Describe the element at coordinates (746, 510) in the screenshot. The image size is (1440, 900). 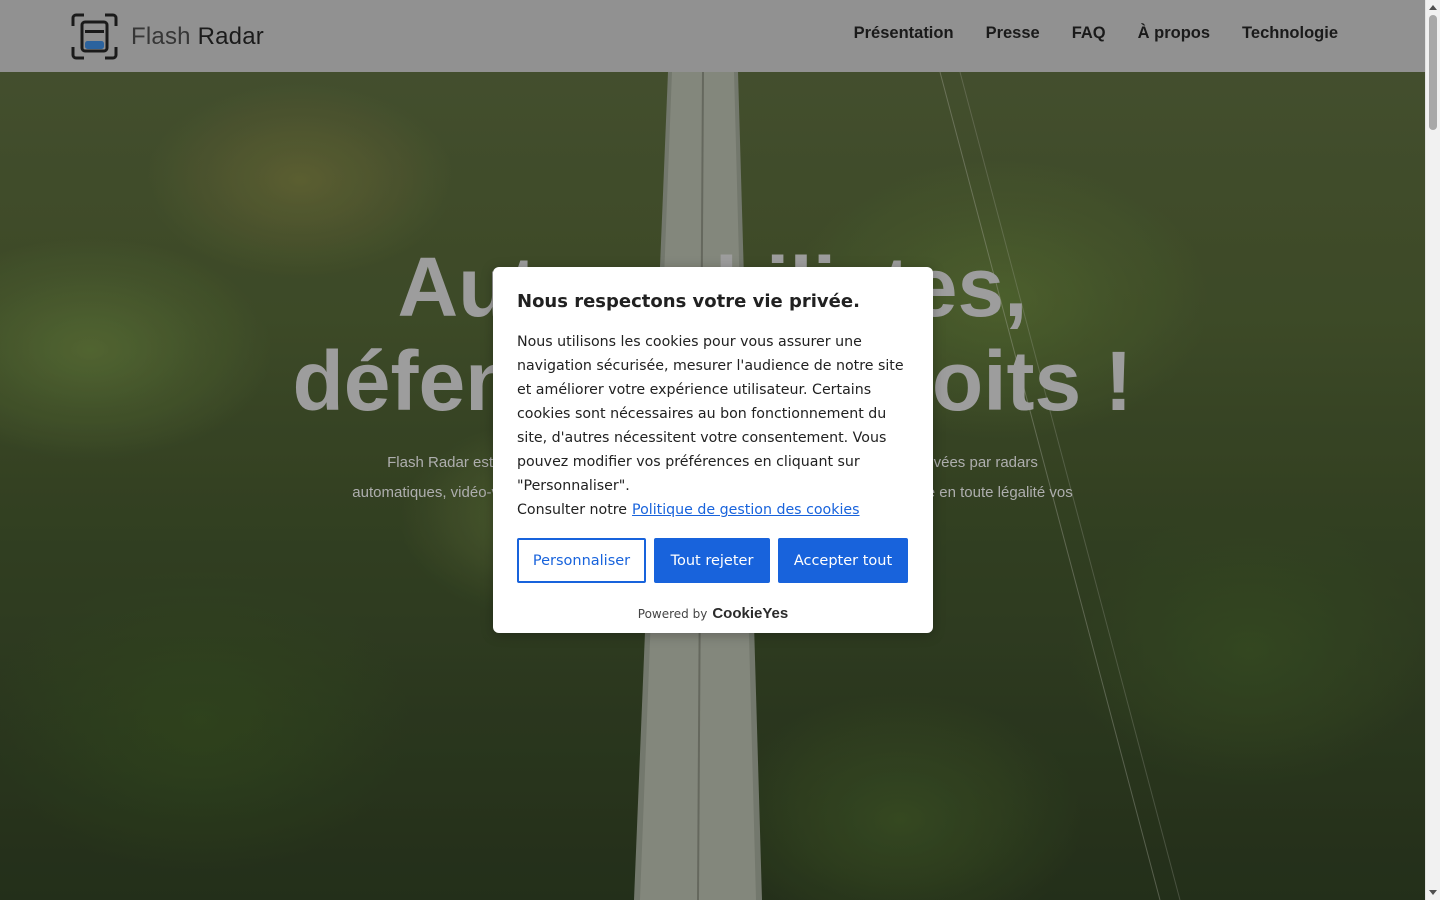
I see `cookie-policy-link: Politique de gestion des cookies` at that location.